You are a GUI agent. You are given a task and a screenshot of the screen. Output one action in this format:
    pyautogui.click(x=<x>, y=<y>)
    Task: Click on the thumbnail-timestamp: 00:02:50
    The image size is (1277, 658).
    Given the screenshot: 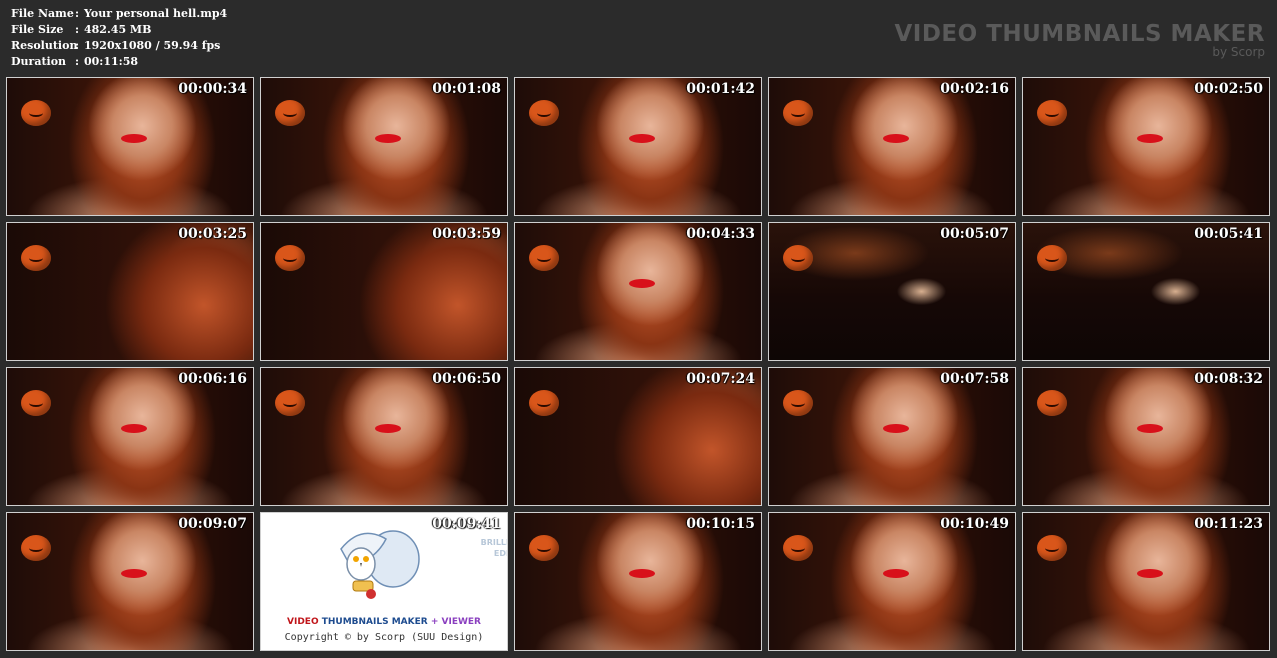 What is the action you would take?
    pyautogui.click(x=1228, y=89)
    